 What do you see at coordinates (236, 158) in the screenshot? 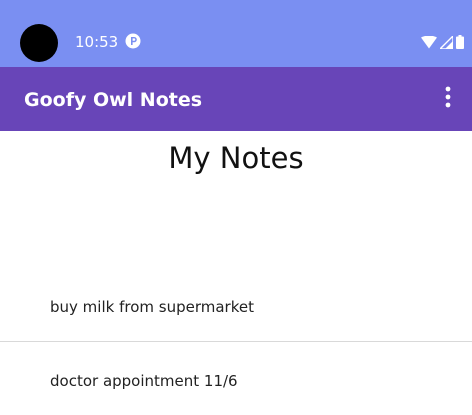
I see `page-title: My Notes` at bounding box center [236, 158].